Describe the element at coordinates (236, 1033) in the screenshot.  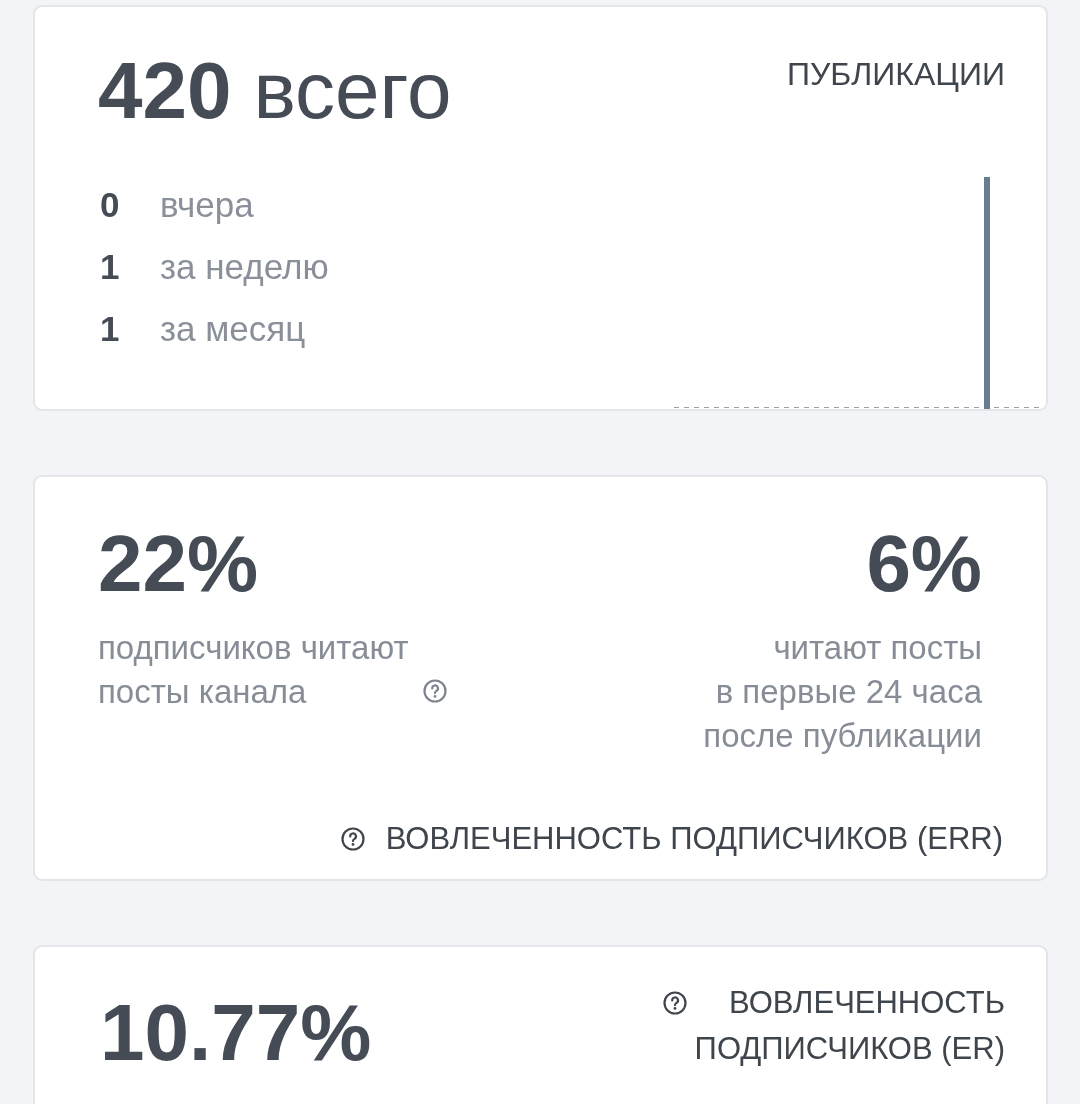
I see `metric-value: 10.77%` at that location.